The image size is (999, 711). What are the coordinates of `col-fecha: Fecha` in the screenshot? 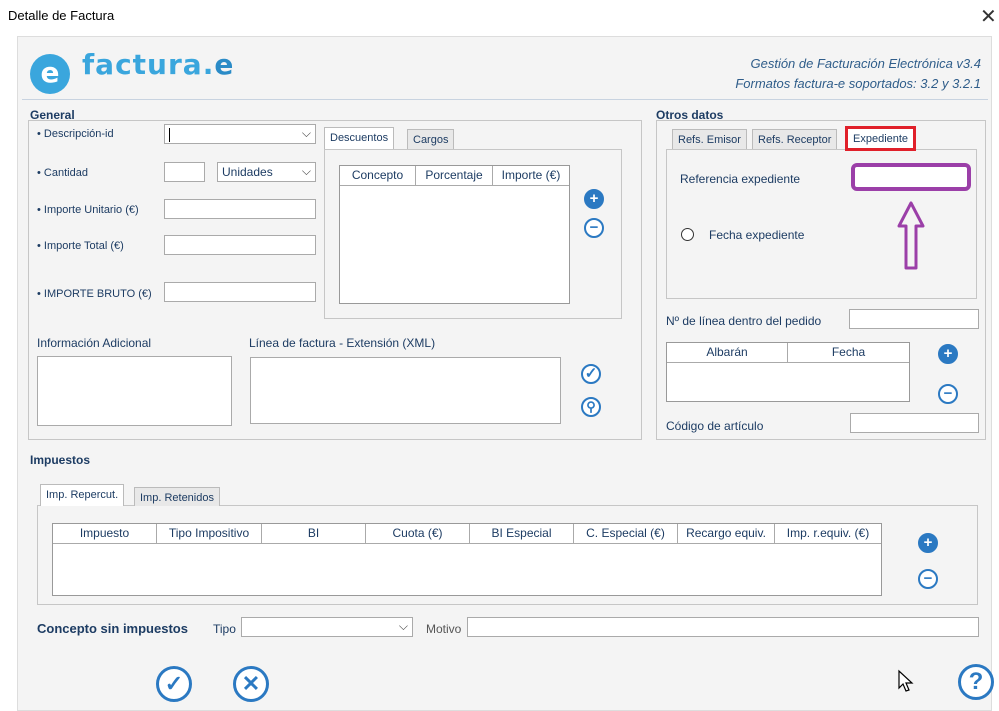 It's located at (848, 352).